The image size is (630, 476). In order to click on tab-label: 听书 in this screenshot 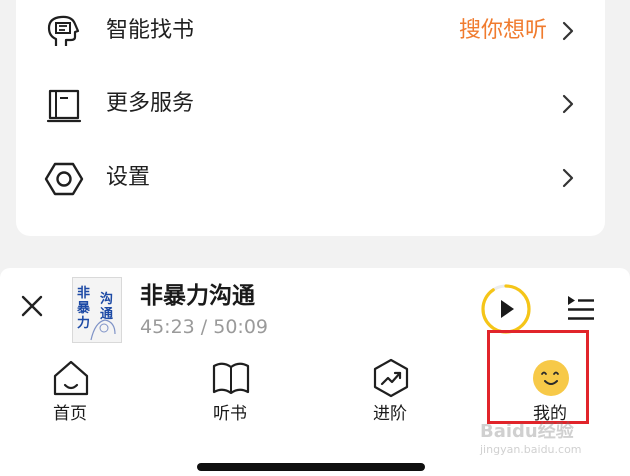, I will do `click(230, 414)`.